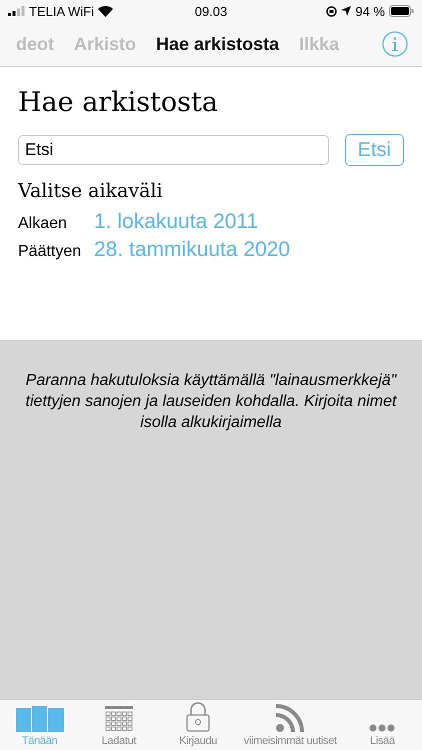 This screenshot has height=750, width=422. Describe the element at coordinates (91, 191) in the screenshot. I see `section-heading: Valitse aikaväli` at that location.